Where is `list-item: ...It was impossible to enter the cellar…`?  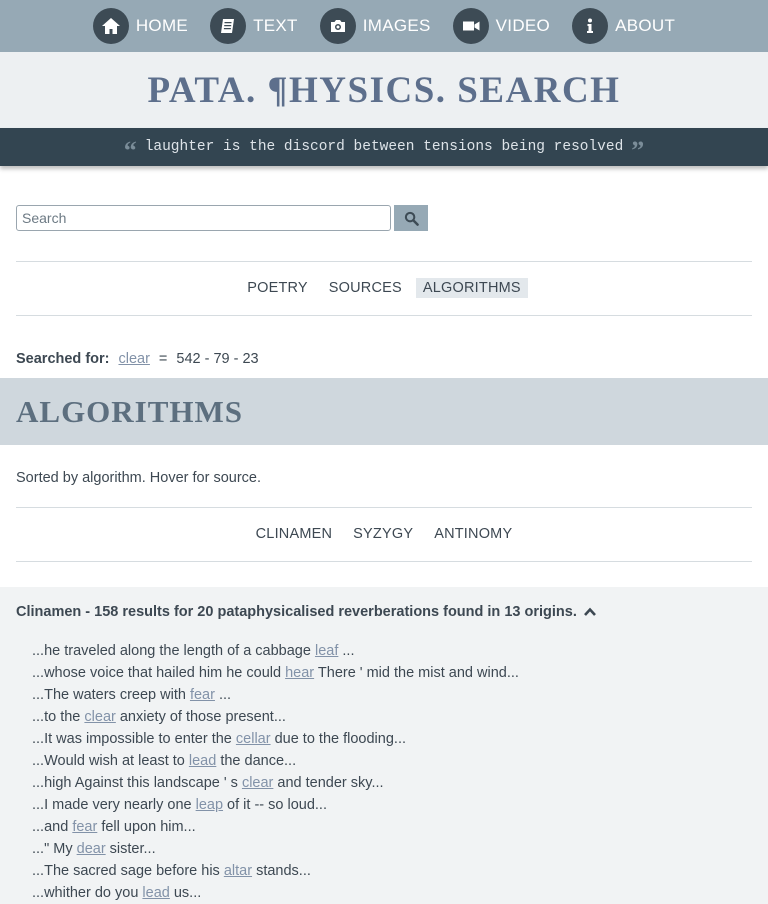 list-item: ...It was impossible to enter the cellar… is located at coordinates (219, 739).